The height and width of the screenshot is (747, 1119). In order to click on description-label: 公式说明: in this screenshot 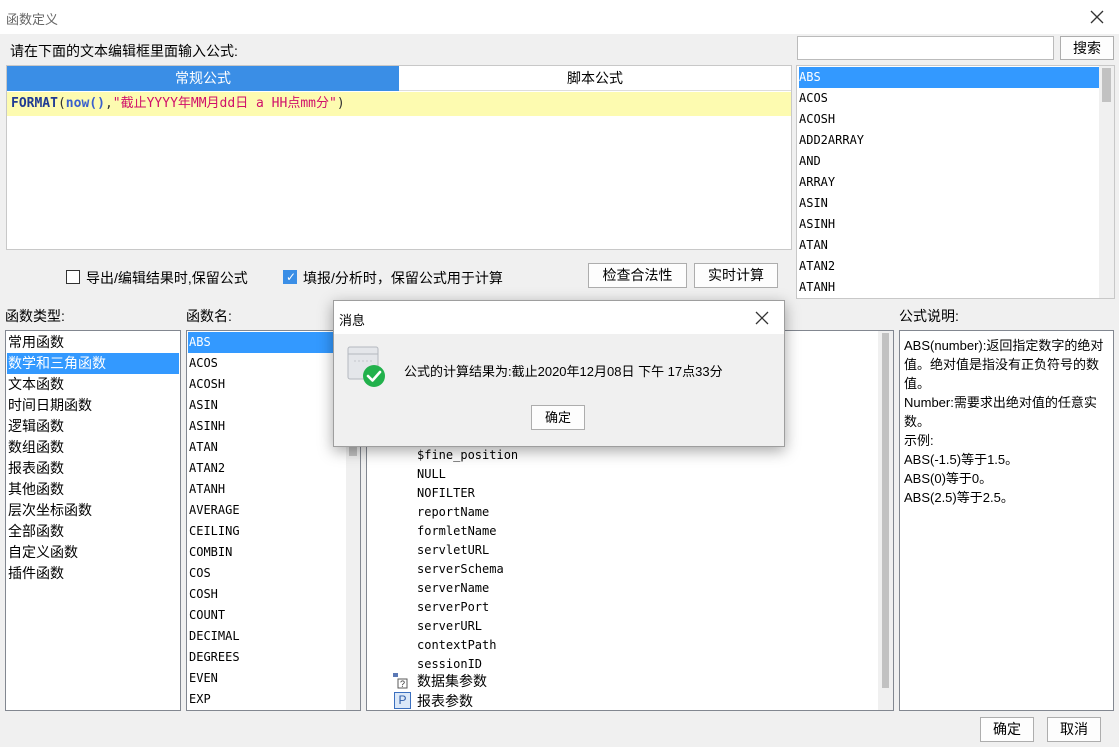, I will do `click(929, 316)`.